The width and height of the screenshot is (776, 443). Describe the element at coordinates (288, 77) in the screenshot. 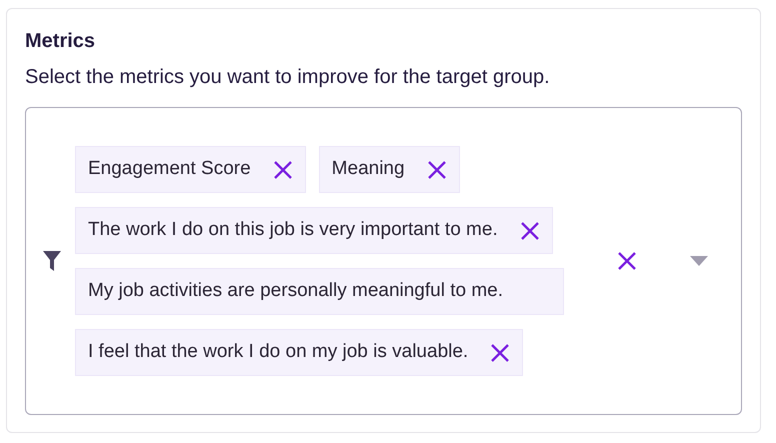

I see `section-description: Select the metrics you want to improve for the target group.` at that location.